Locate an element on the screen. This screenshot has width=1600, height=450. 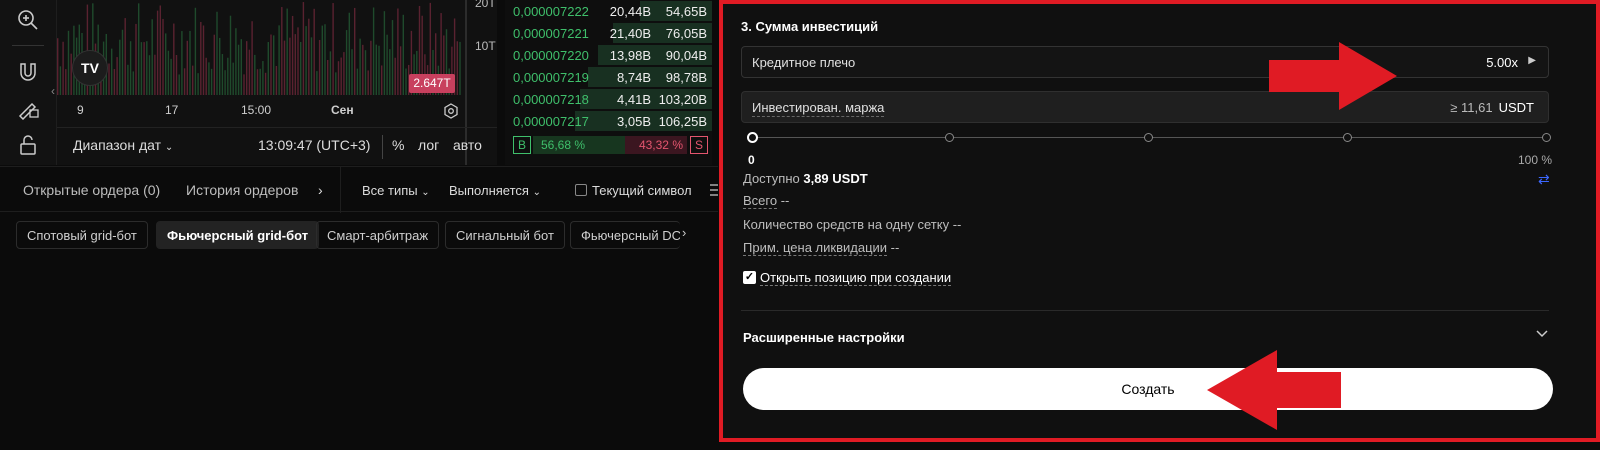
sell-percent: 43,32 % is located at coordinates (656, 145).